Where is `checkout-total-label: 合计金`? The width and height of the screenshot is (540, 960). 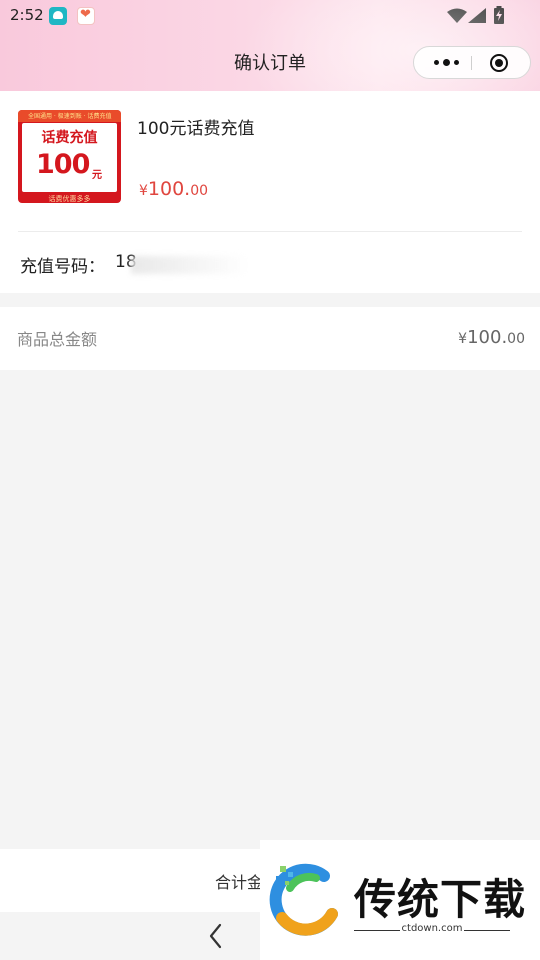 checkout-total-label: 合计金 is located at coordinates (239, 882).